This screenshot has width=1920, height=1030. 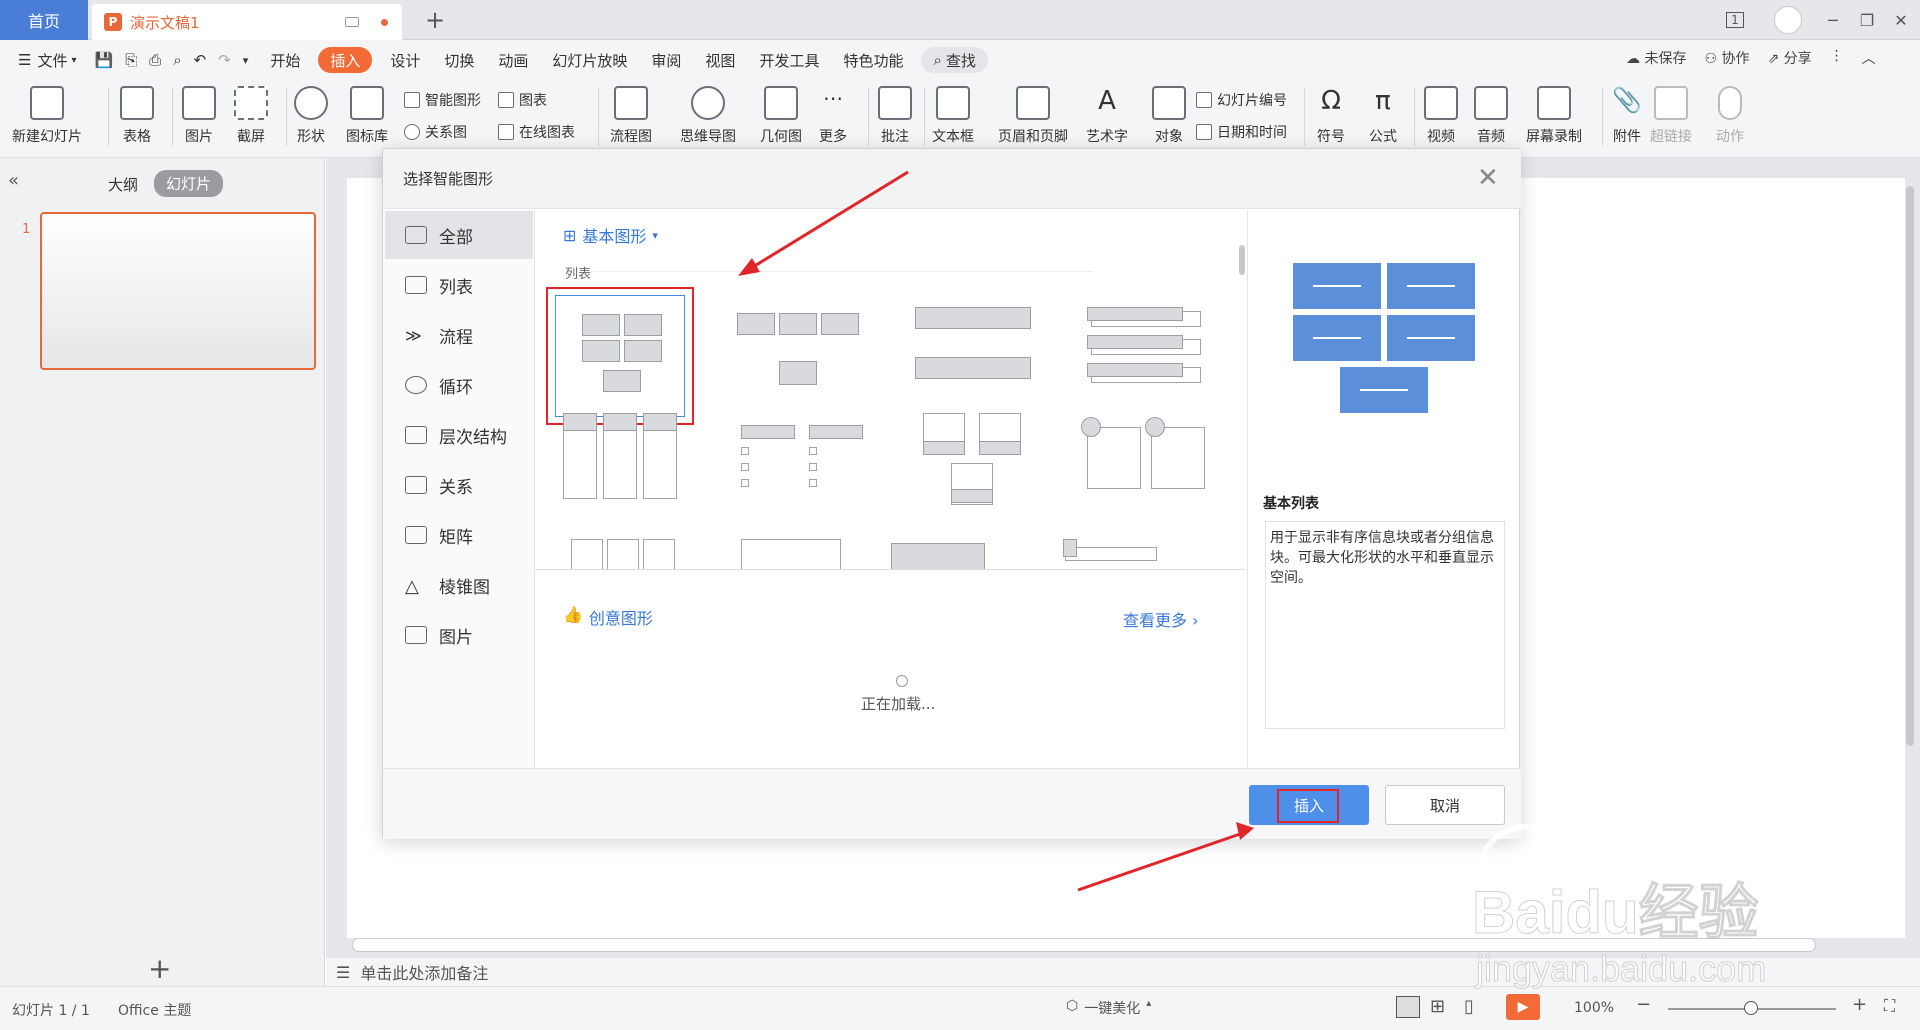 What do you see at coordinates (1159, 862) in the screenshot?
I see `arrow-to-insert` at bounding box center [1159, 862].